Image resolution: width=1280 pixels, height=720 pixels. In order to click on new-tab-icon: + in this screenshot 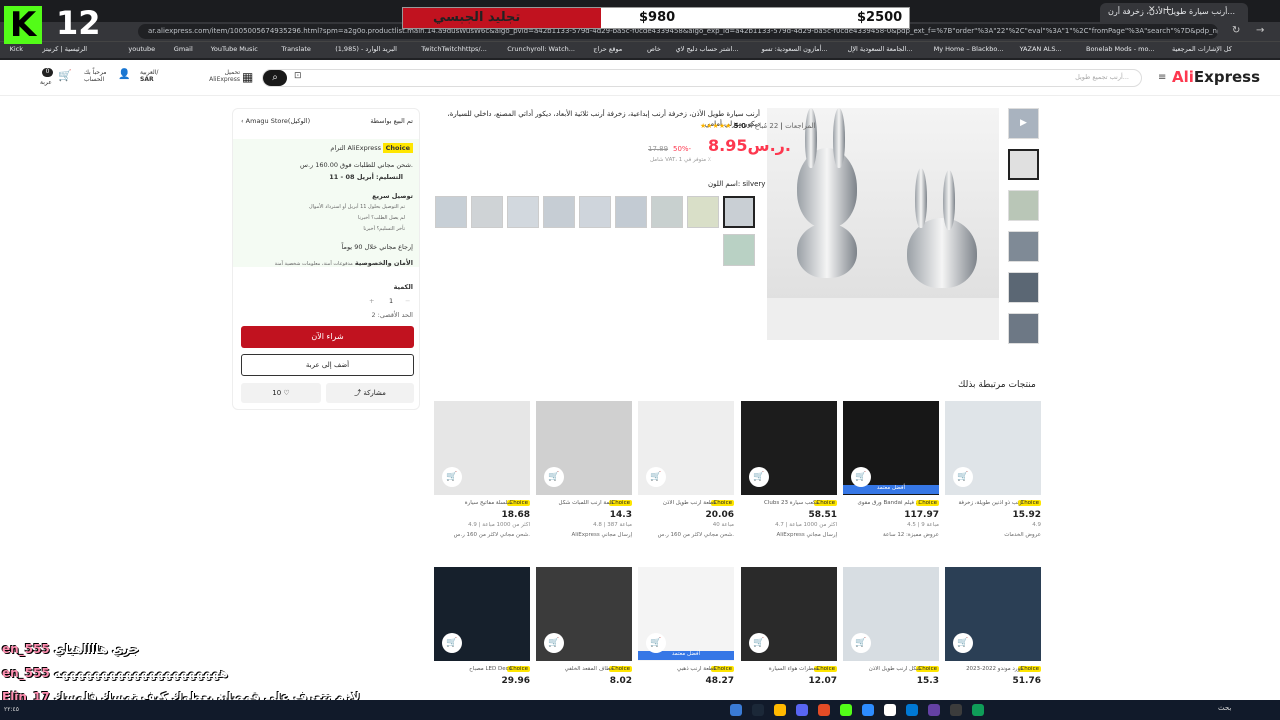, I will do `click(1167, 9)`.